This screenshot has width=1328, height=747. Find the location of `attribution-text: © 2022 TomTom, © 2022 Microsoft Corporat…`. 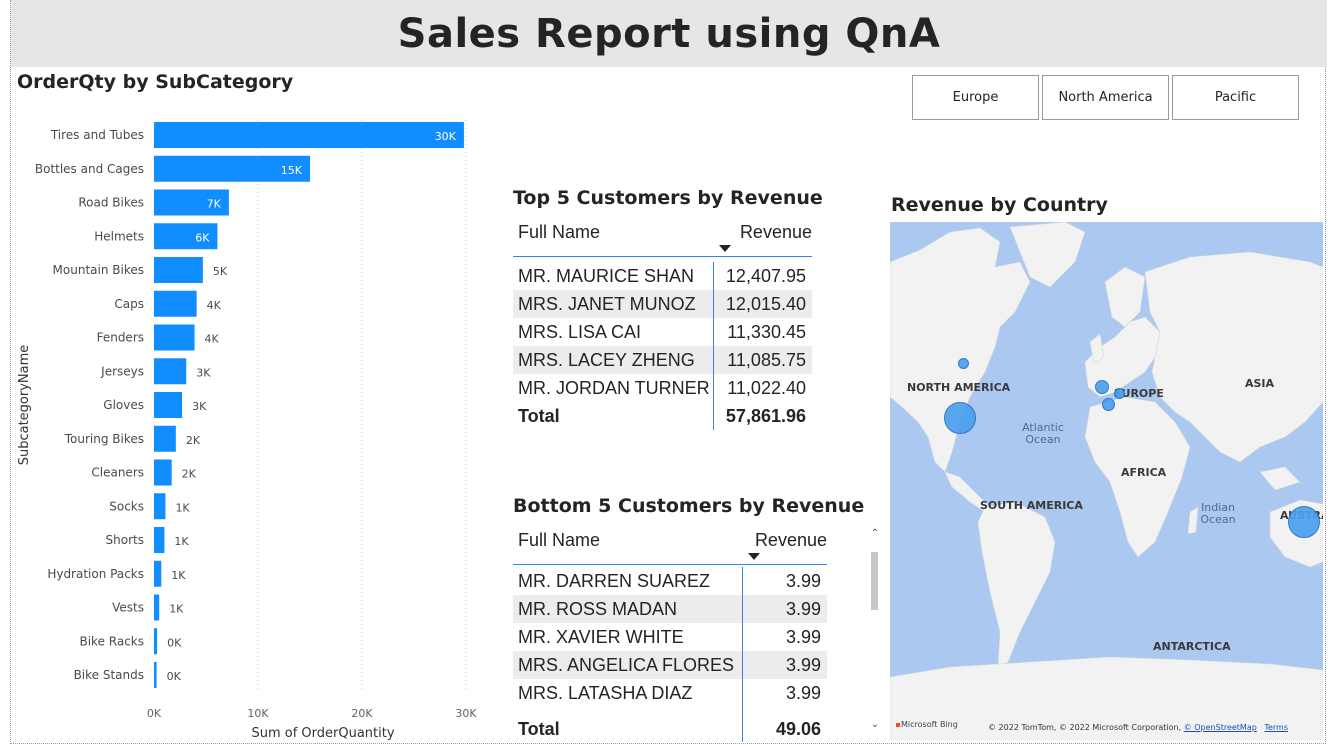

attribution-text: © 2022 TomTom, © 2022 Microsoft Corporat… is located at coordinates (1086, 727).